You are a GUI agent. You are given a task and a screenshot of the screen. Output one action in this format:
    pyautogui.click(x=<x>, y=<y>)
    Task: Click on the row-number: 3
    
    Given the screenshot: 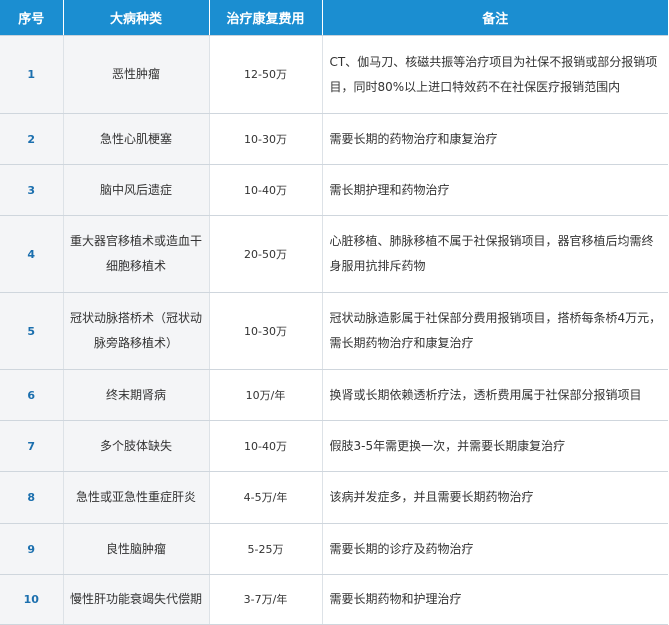 What is the action you would take?
    pyautogui.click(x=32, y=190)
    